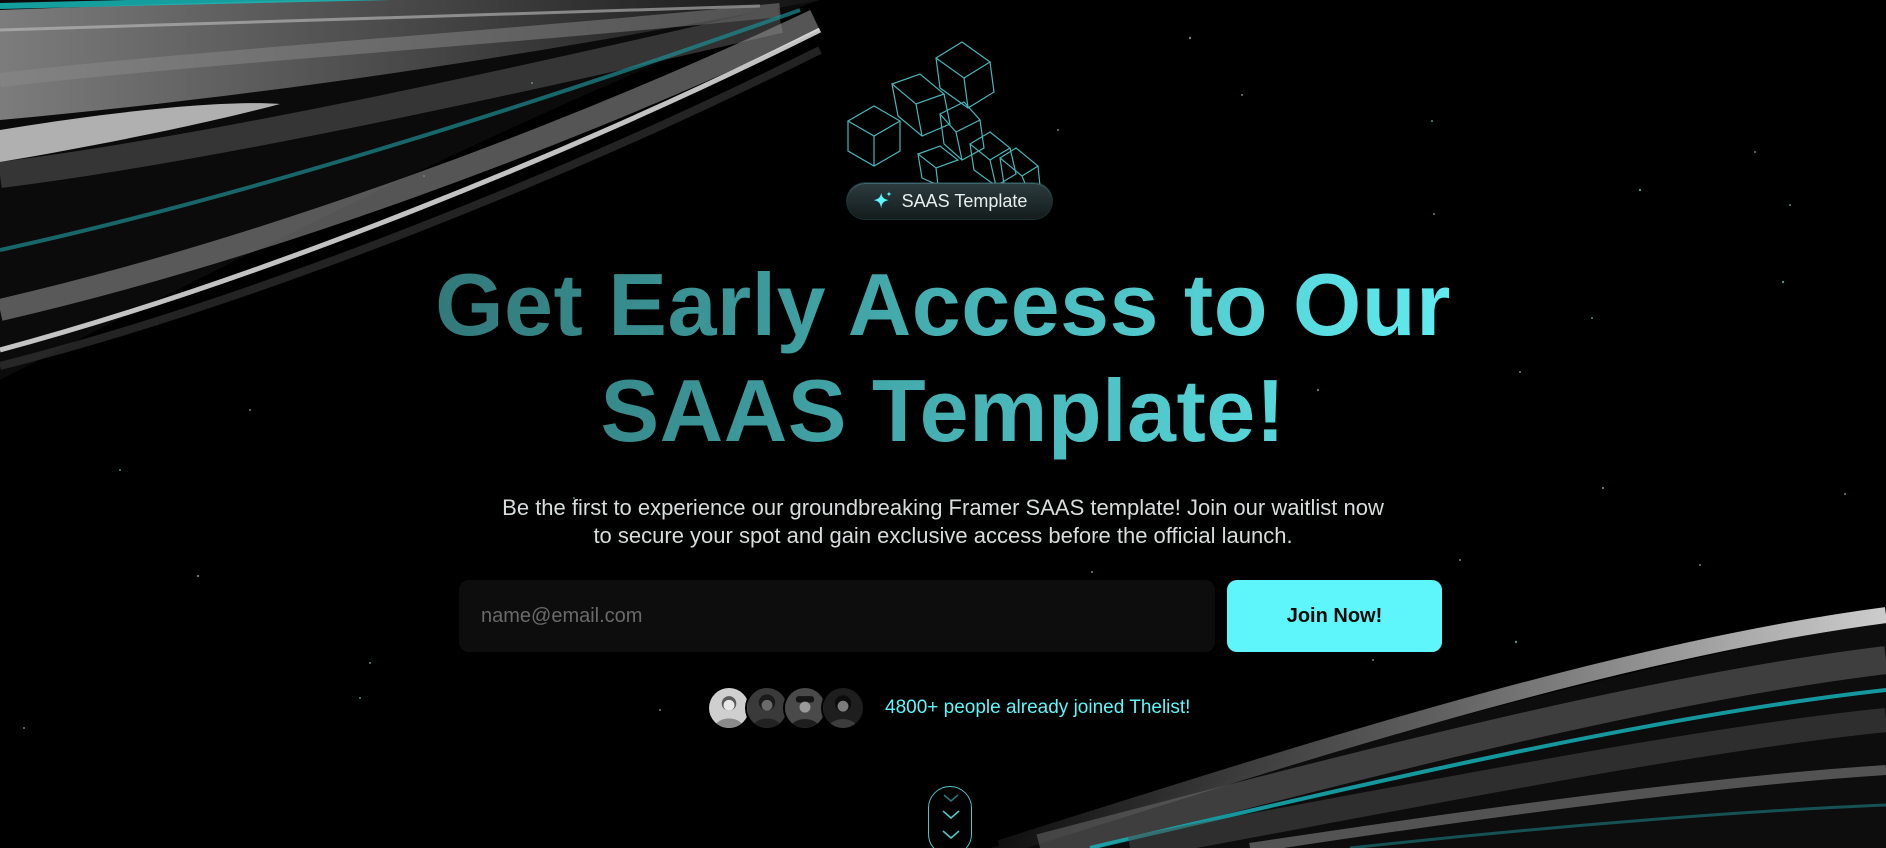 This screenshot has width=1886, height=848. I want to click on waitlist-form: Join Now!, so click(950, 616).